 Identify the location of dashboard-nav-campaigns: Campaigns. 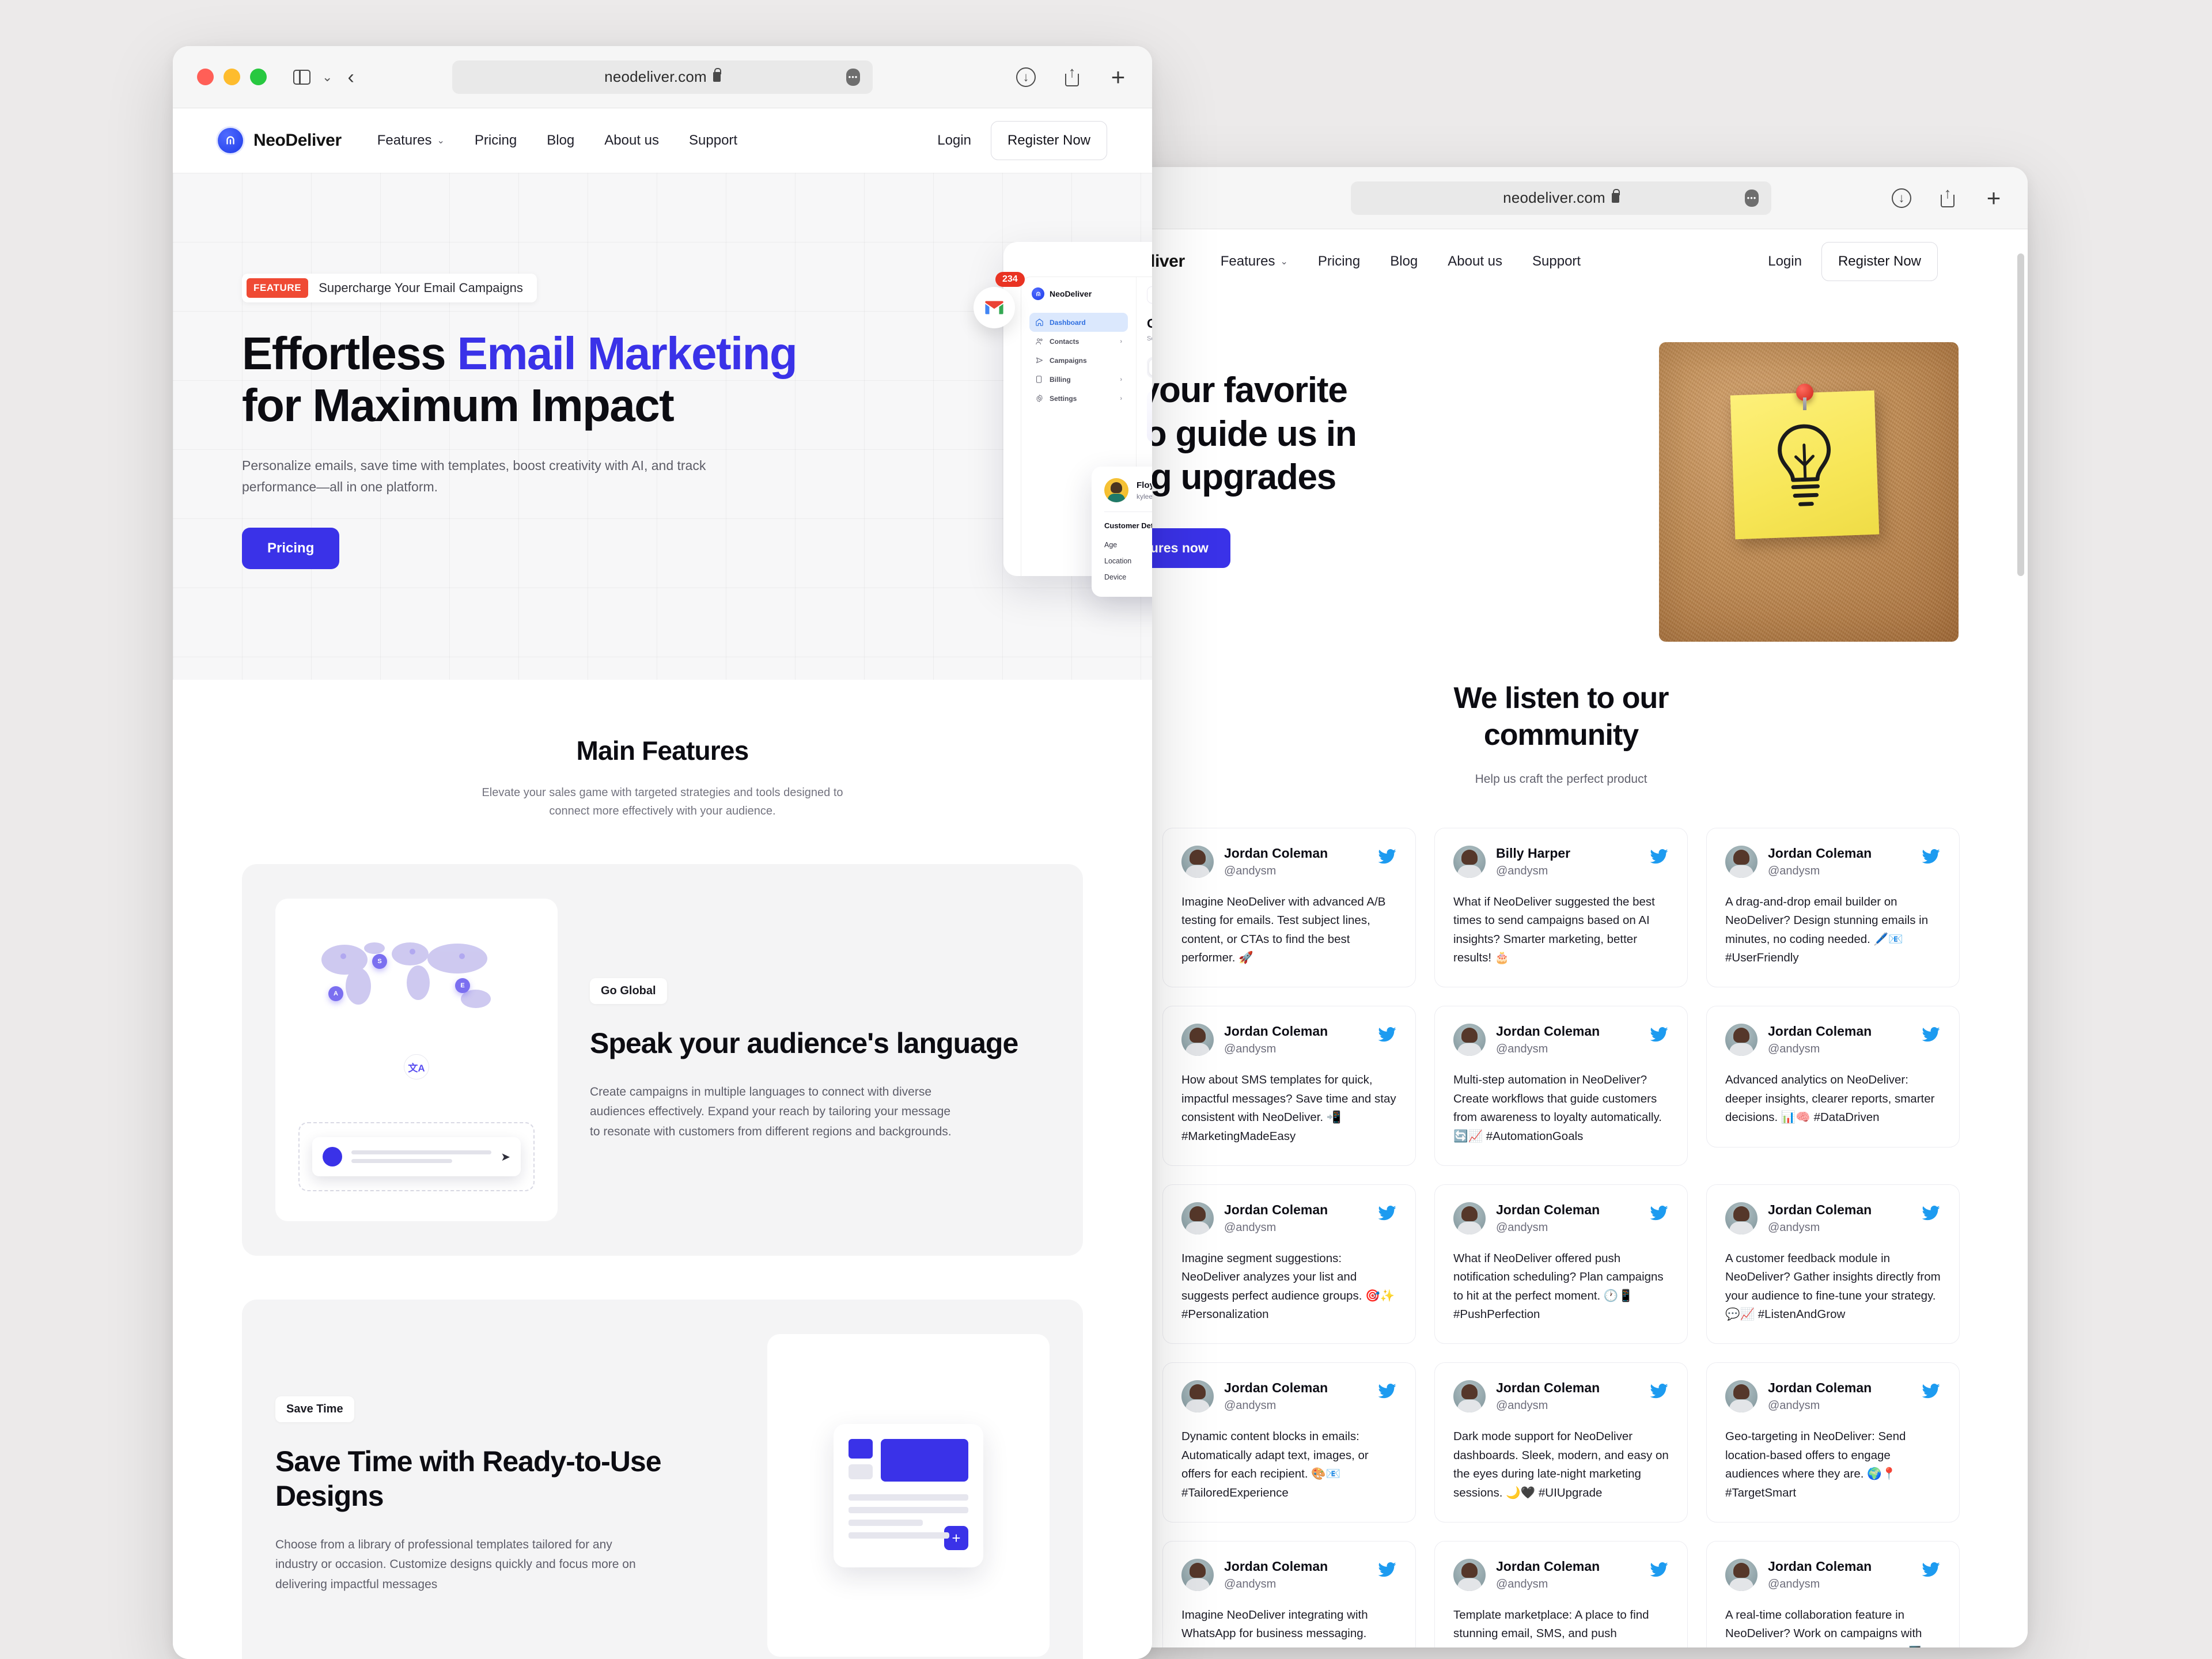
(1078, 360).